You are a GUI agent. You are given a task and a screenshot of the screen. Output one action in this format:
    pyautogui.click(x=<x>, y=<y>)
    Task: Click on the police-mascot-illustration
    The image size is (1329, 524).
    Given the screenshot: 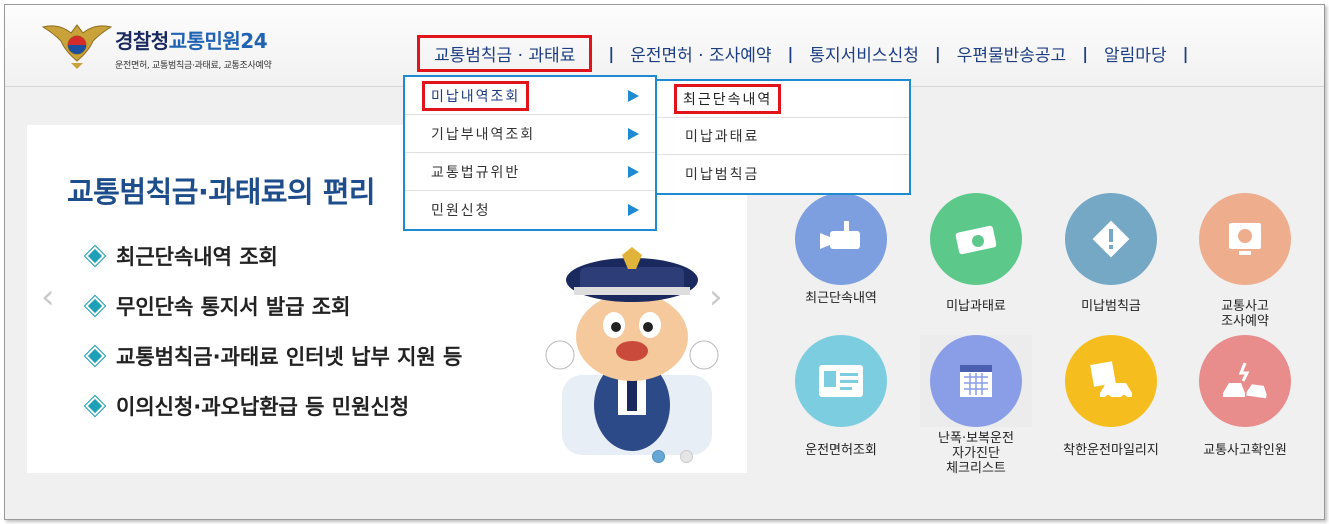 What is the action you would take?
    pyautogui.click(x=632, y=351)
    